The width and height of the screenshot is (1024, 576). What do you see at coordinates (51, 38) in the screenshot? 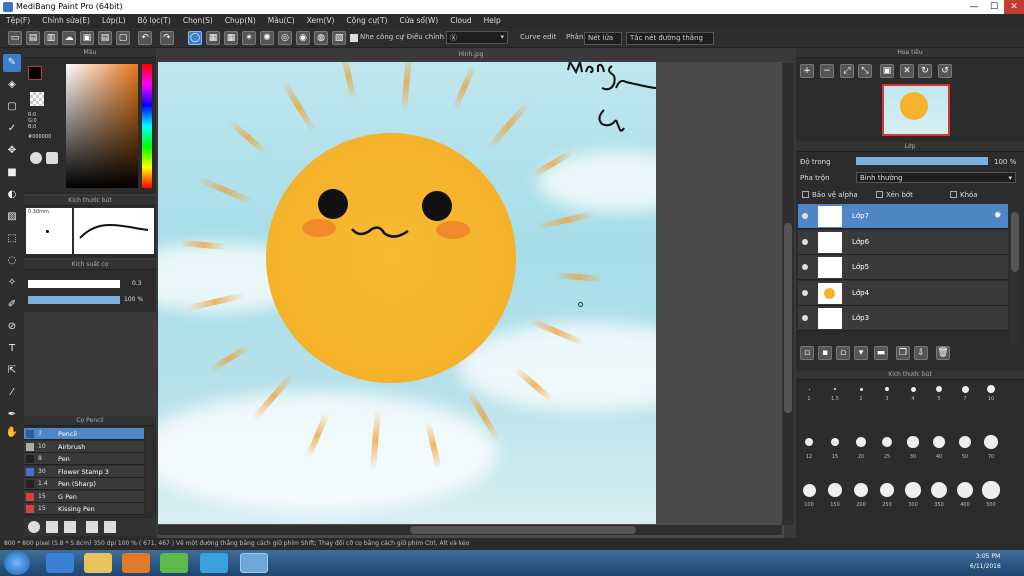
I see `save-icon: ▥` at bounding box center [51, 38].